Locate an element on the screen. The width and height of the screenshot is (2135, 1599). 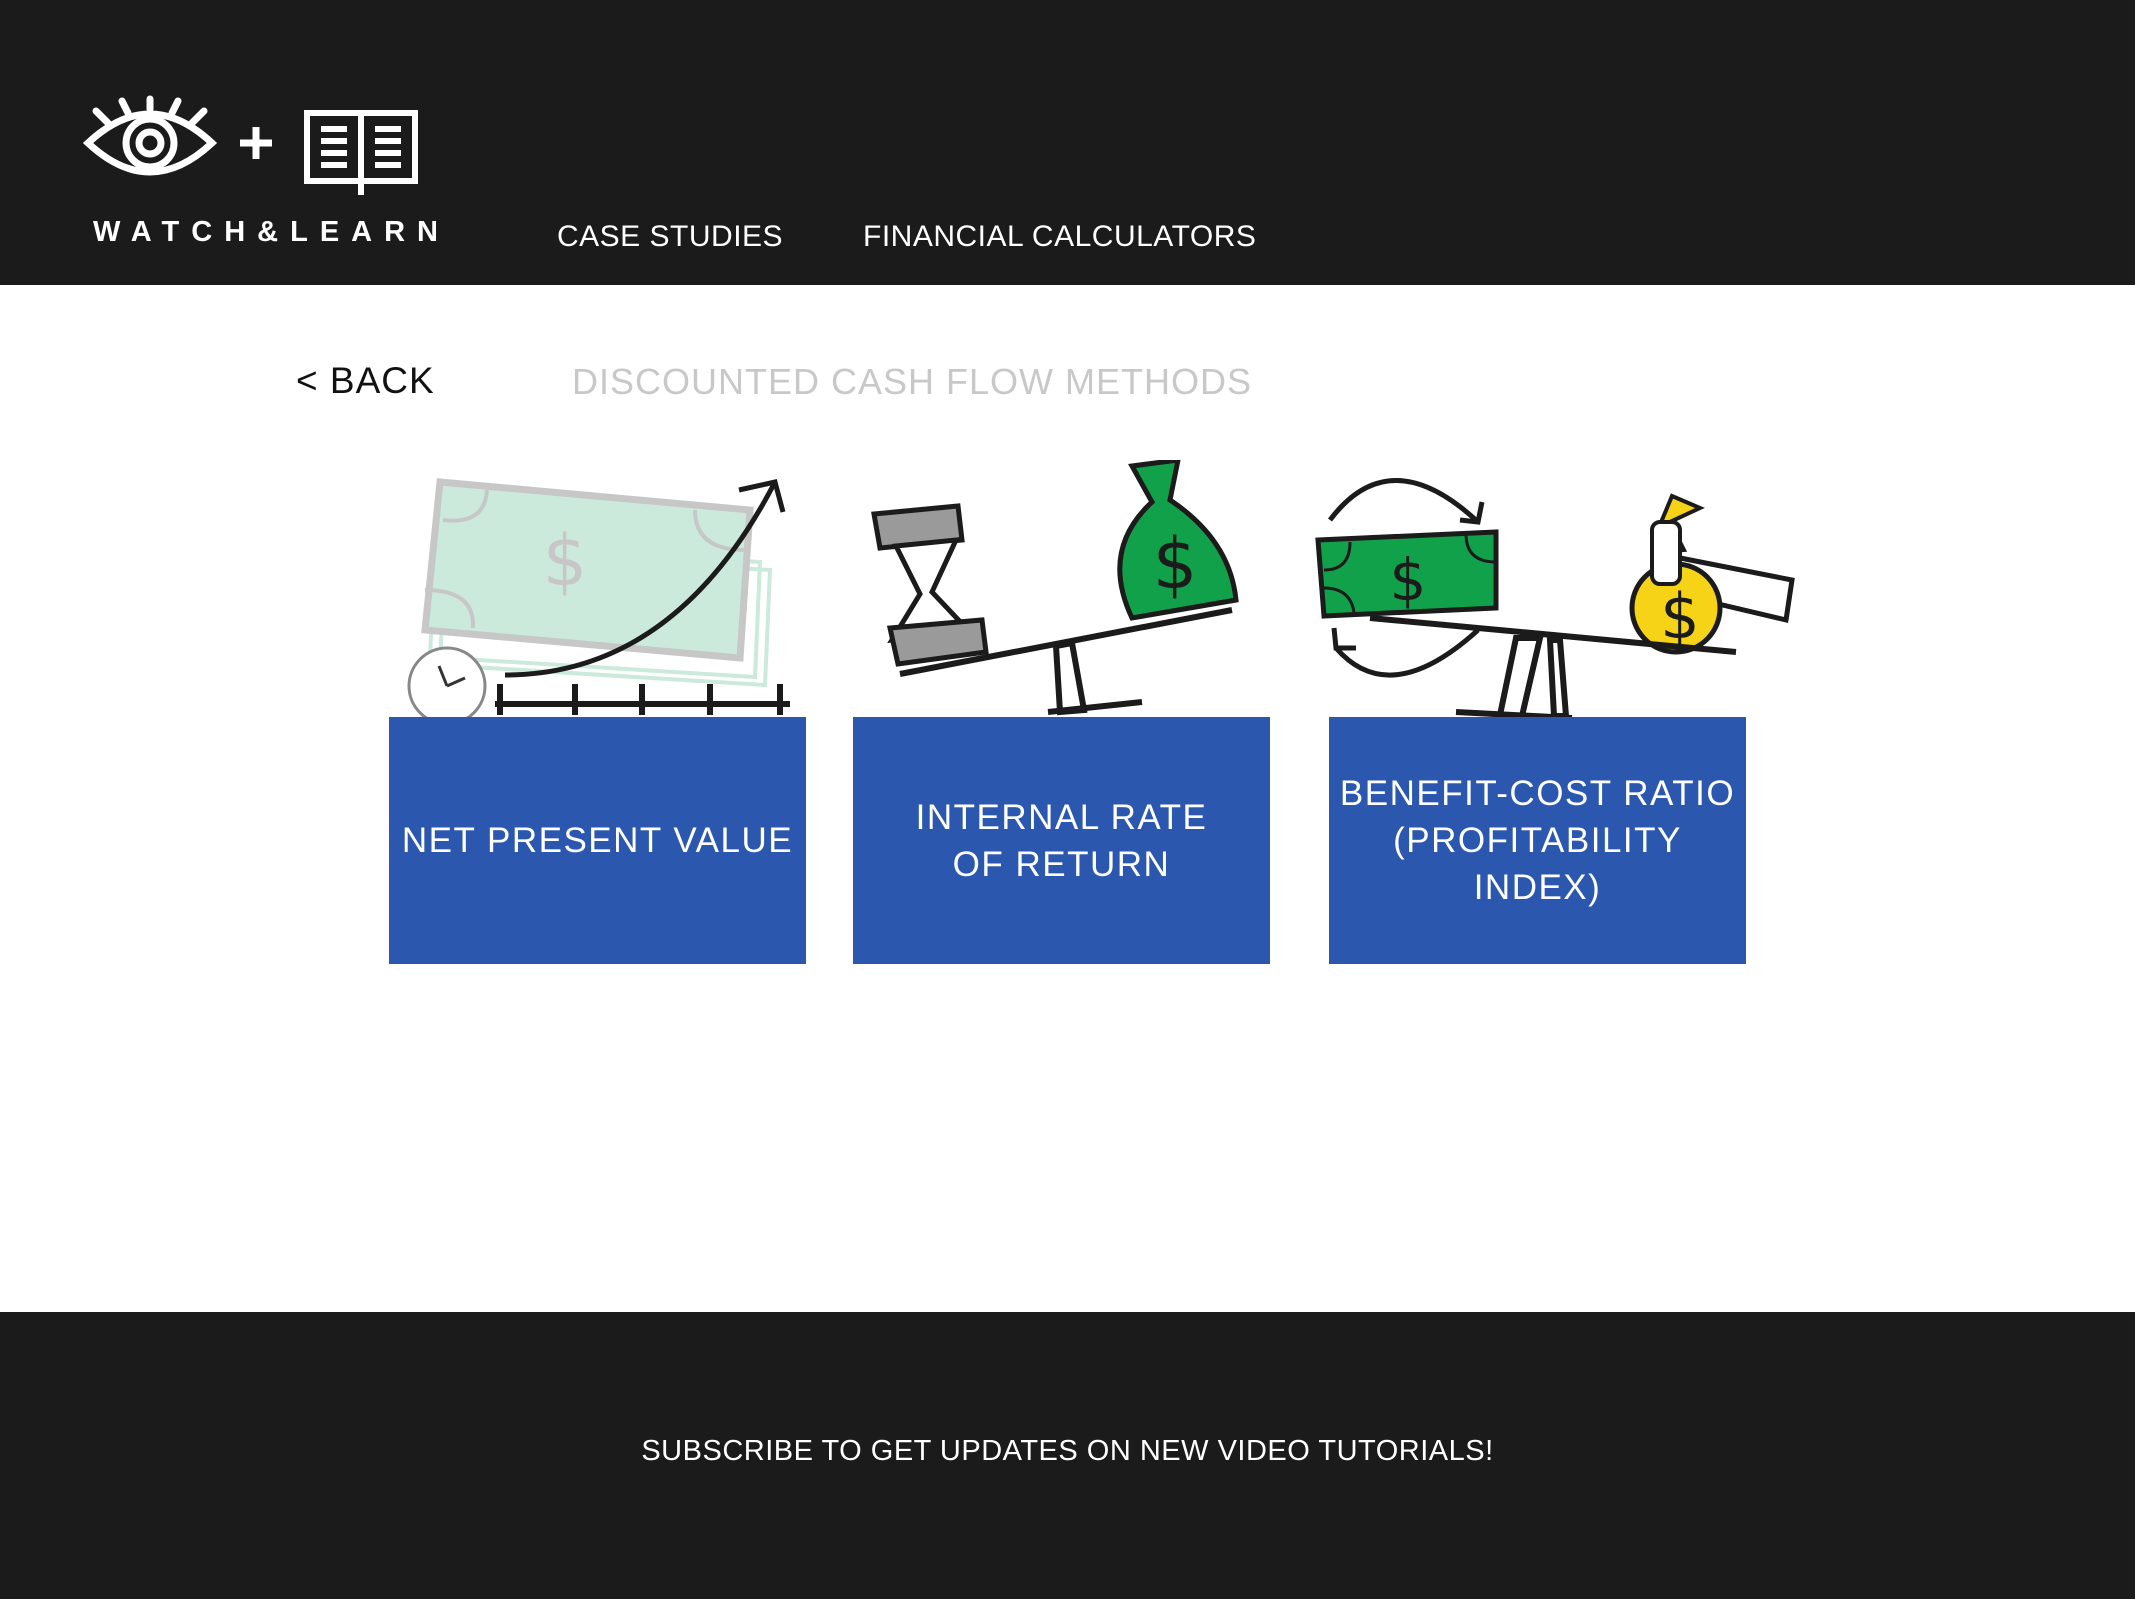
card-label-line1: BENEFIT-COST RATIO is located at coordinates (1537, 793).